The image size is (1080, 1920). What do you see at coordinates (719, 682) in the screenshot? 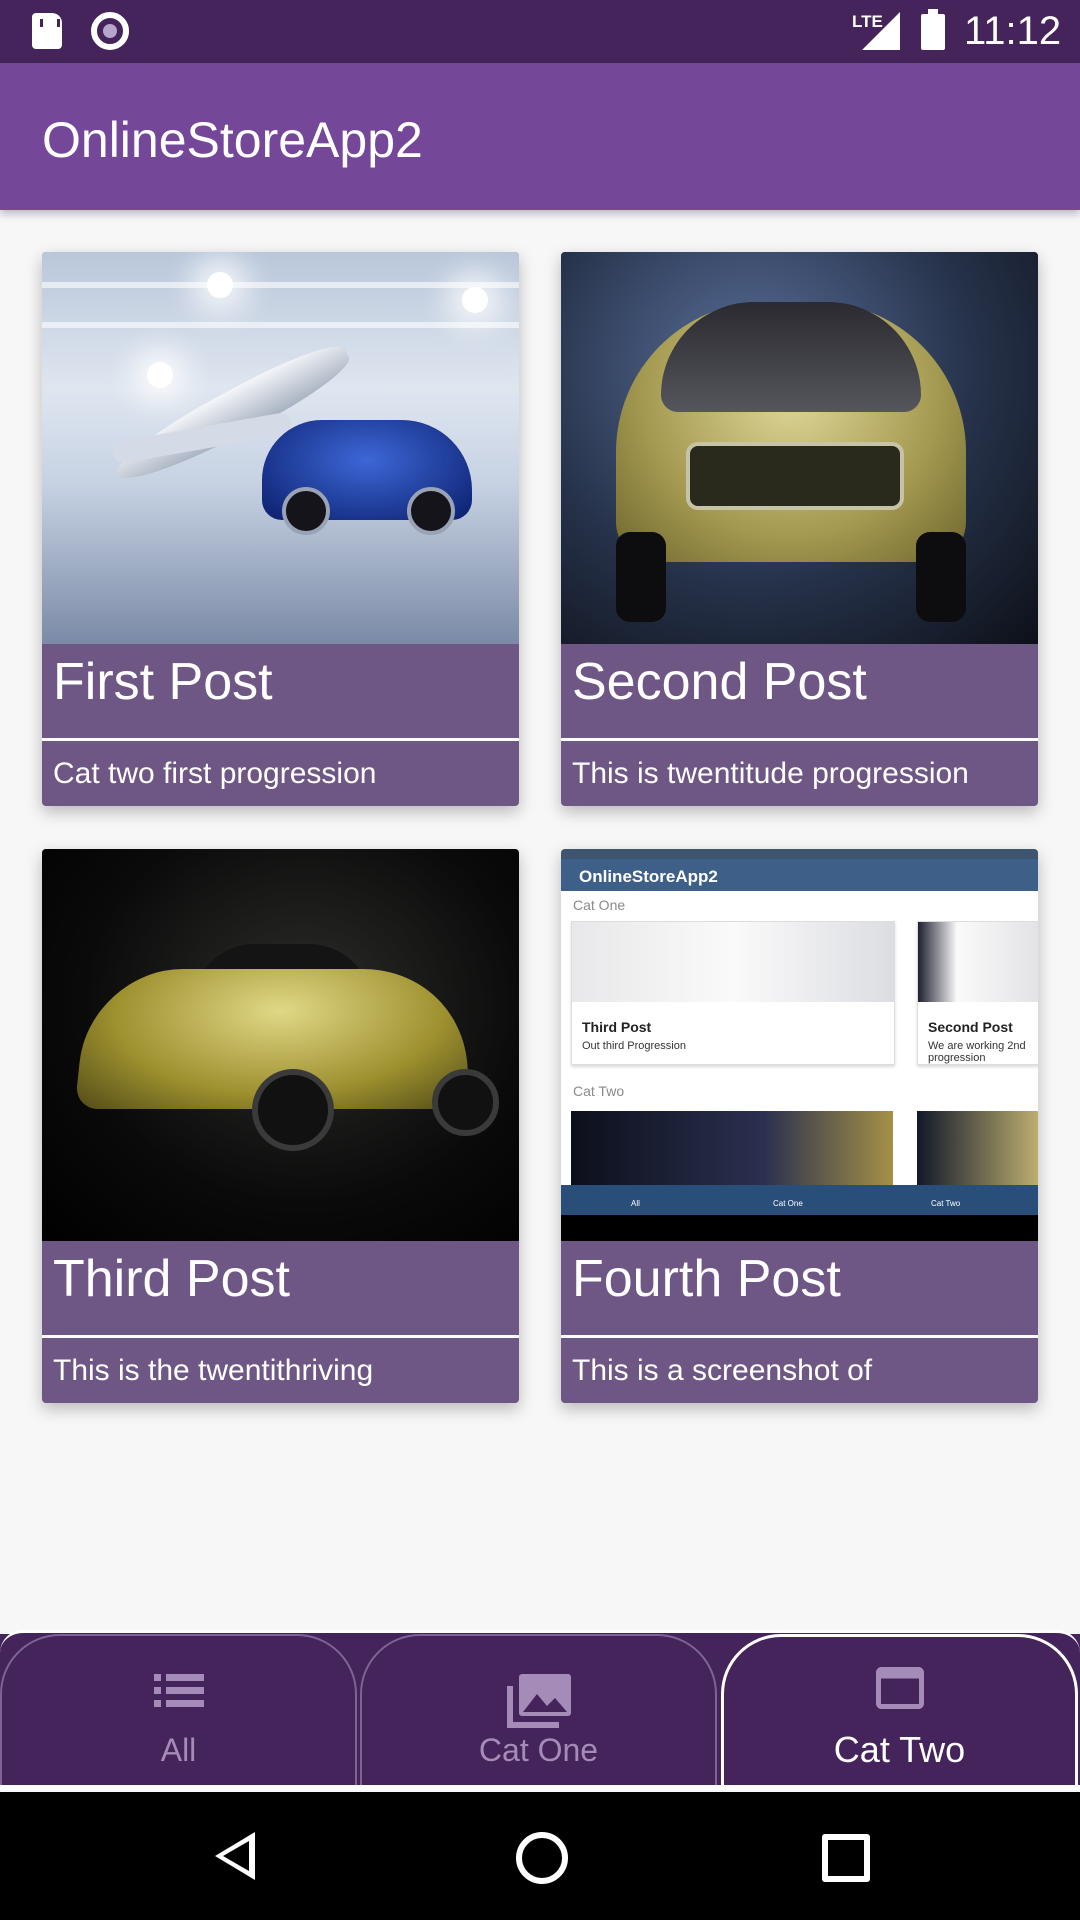
I see `post-title: Second Post` at bounding box center [719, 682].